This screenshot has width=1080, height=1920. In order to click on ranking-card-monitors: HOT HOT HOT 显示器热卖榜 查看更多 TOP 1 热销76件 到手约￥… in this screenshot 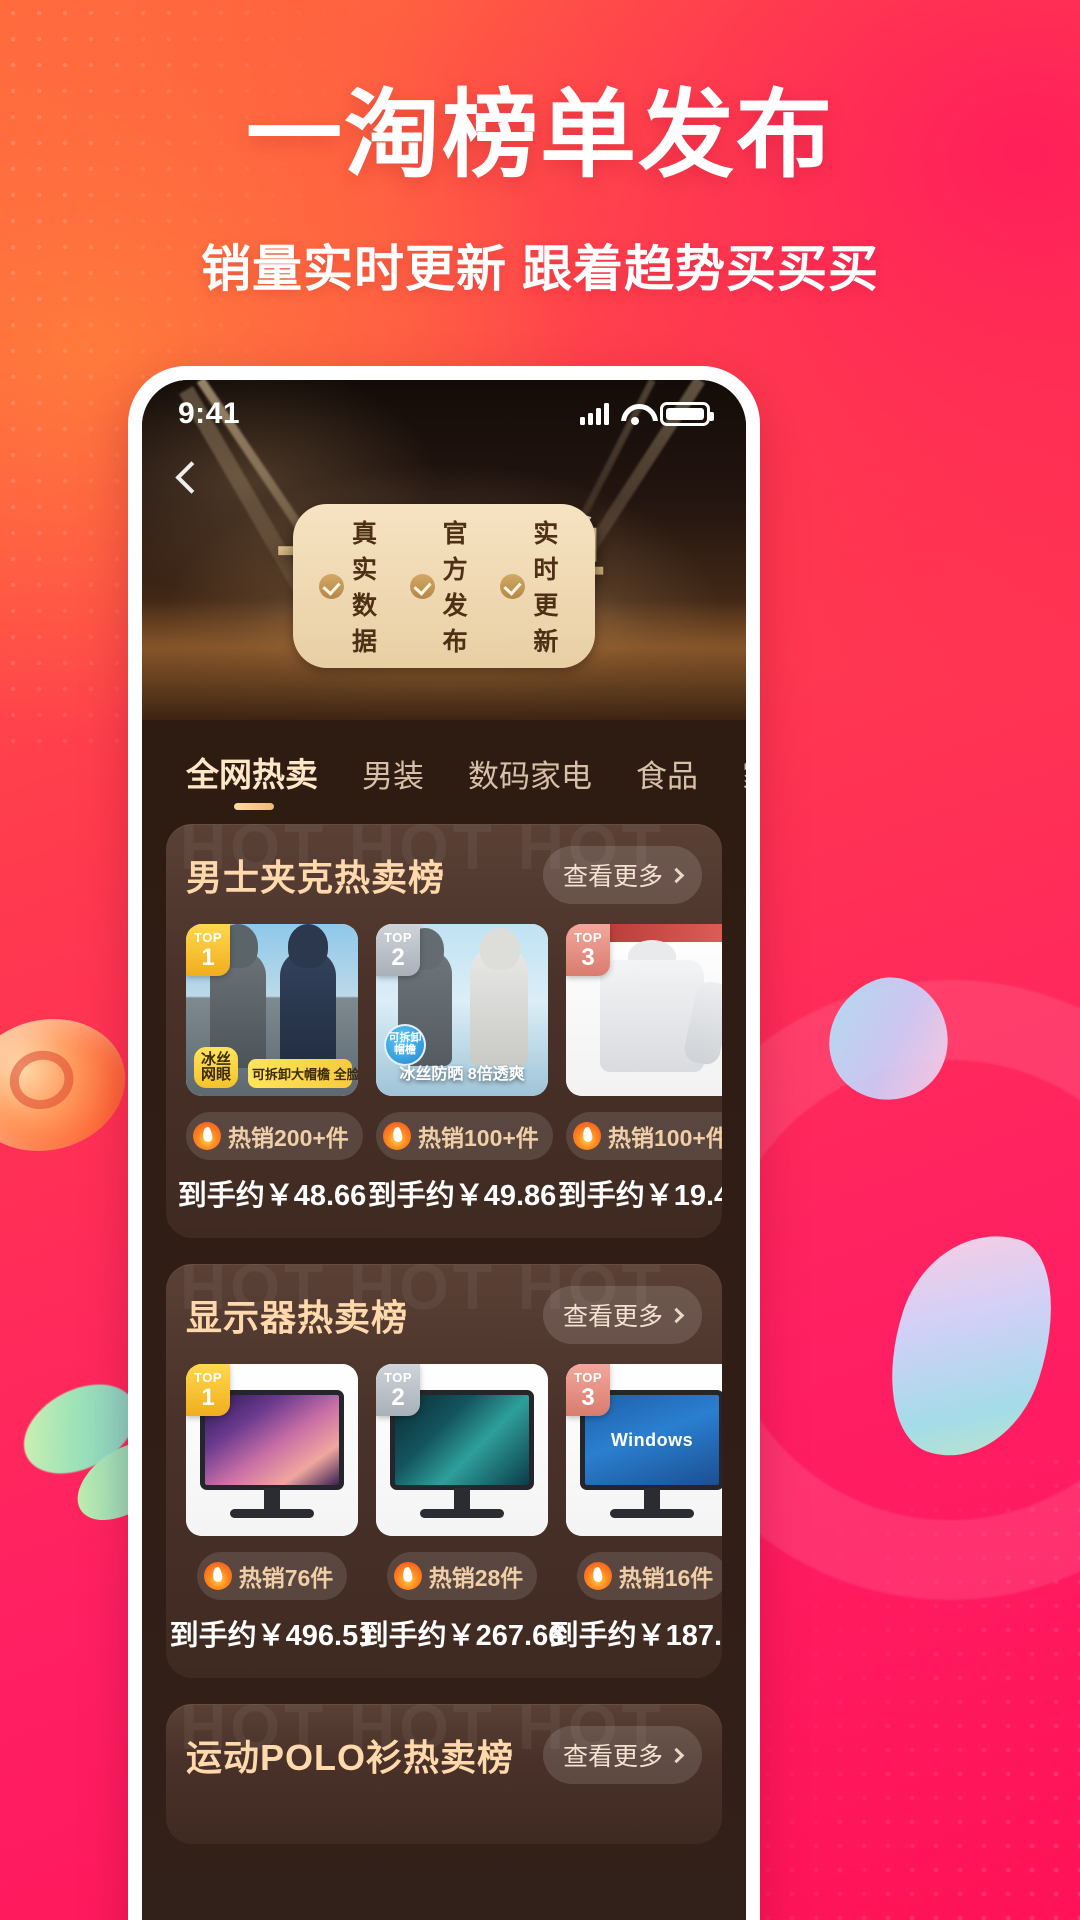, I will do `click(444, 1471)`.